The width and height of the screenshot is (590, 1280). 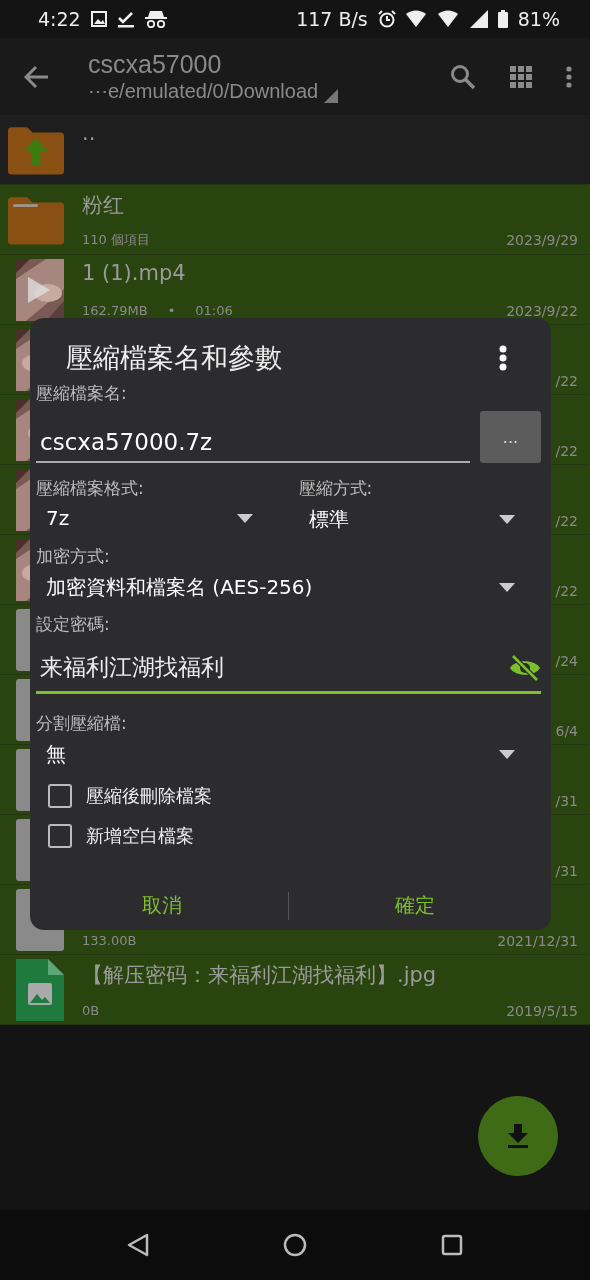 I want to click on format-dropdown: 7z, so click(x=157, y=518).